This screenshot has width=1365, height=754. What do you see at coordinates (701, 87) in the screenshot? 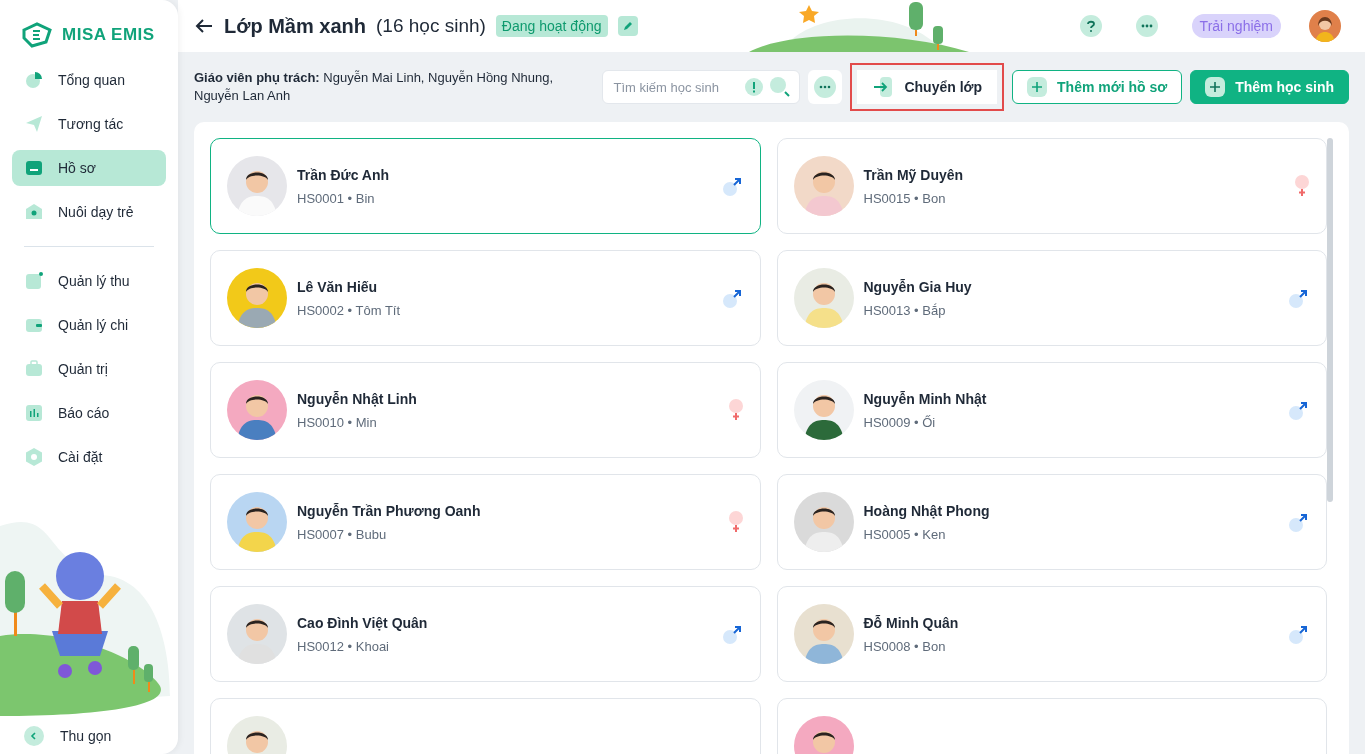
I see `search-field: Tìm kiếm học sinh` at bounding box center [701, 87].